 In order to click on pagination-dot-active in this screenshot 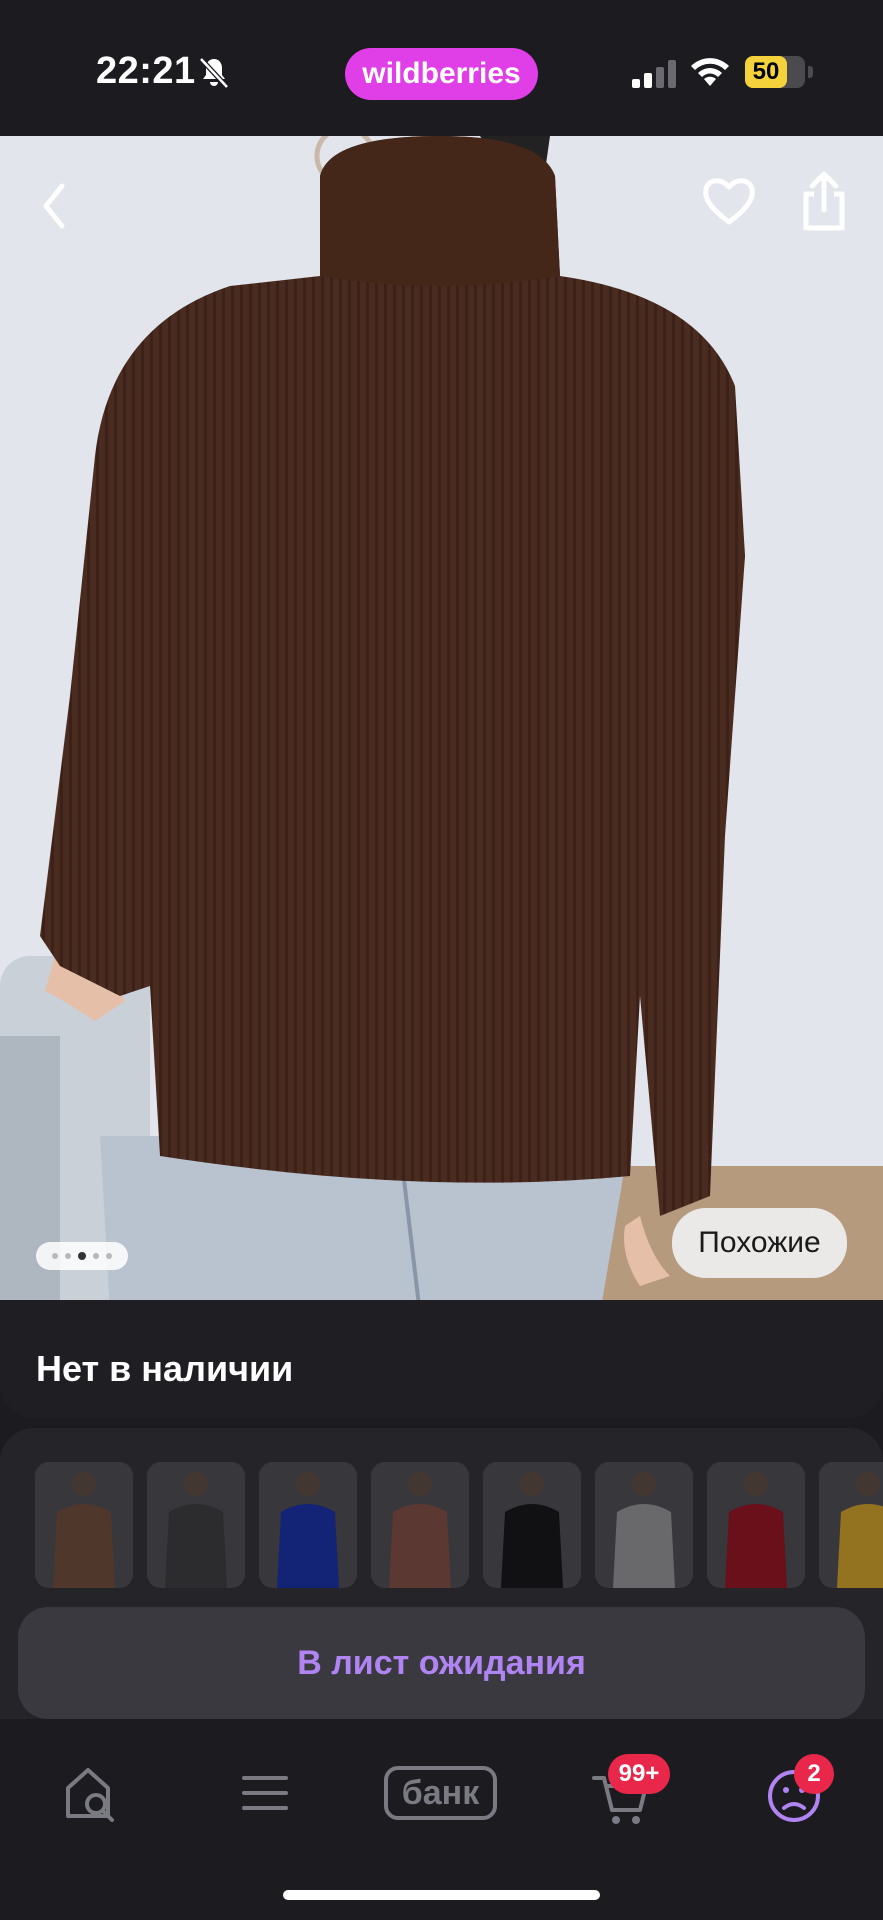, I will do `click(82, 1256)`.